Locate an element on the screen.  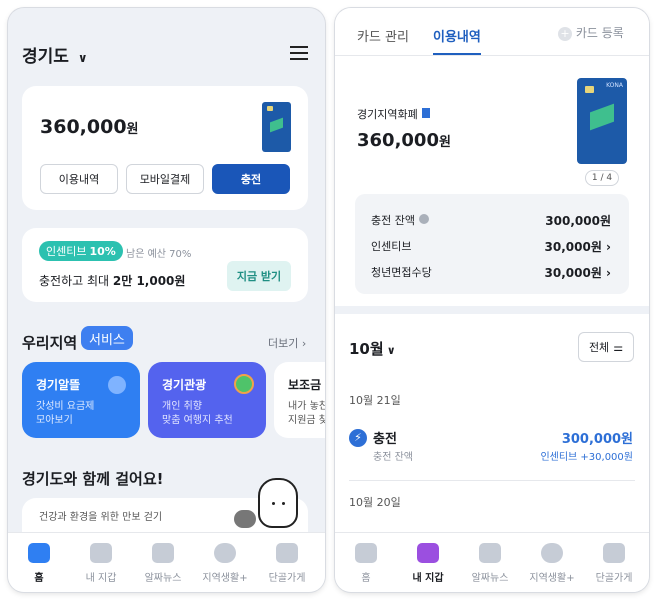
detail-incentive: 인센티브 30,000원 › is located at coordinates (491, 246).